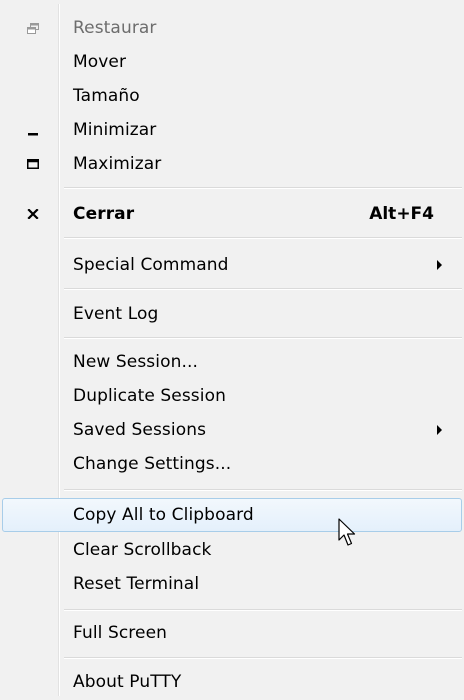  Describe the element at coordinates (33, 28) in the screenshot. I see `restore-icon` at that location.